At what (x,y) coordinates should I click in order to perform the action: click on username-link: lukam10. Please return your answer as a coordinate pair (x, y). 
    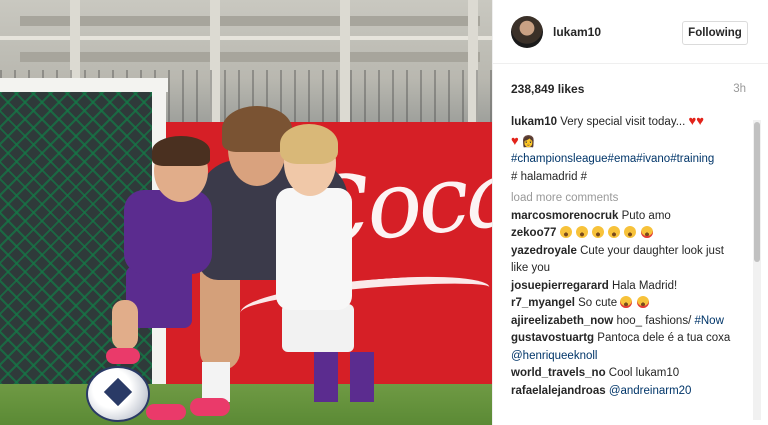
    Looking at the image, I should click on (577, 32).